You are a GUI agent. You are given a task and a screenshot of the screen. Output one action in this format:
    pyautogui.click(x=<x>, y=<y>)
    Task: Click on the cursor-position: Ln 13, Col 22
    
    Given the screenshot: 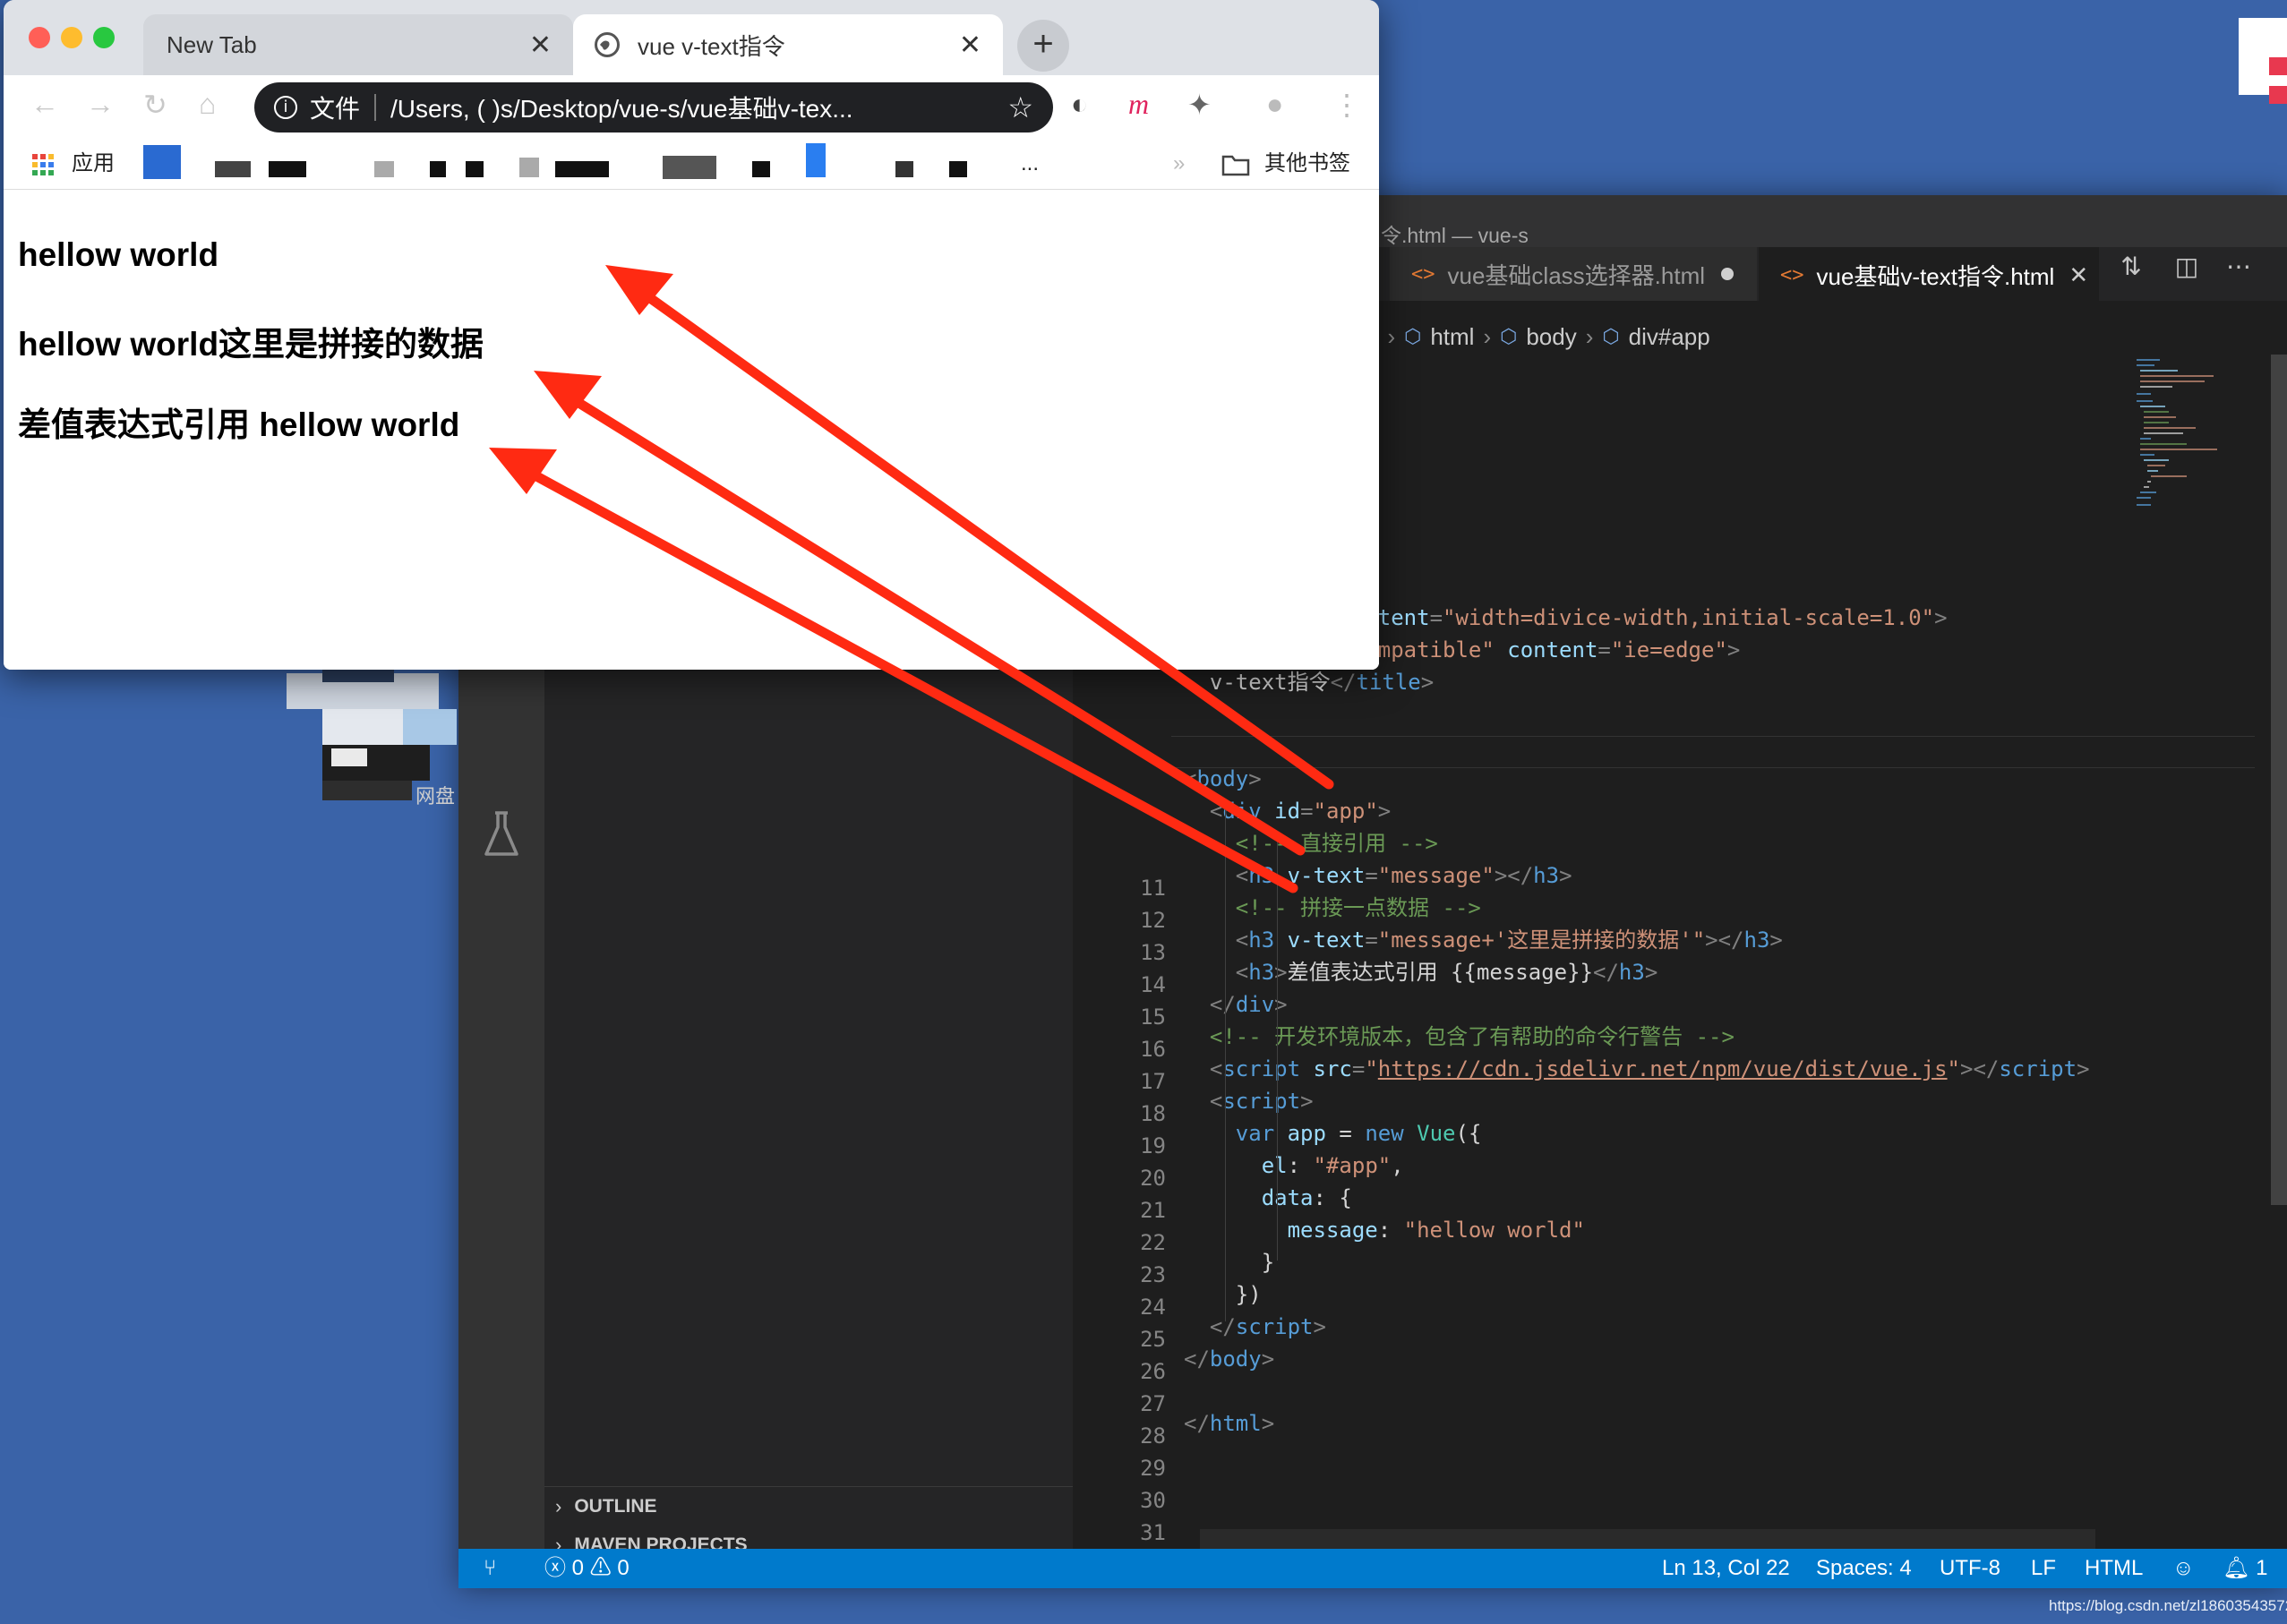 What is the action you would take?
    pyautogui.click(x=1726, y=1568)
    